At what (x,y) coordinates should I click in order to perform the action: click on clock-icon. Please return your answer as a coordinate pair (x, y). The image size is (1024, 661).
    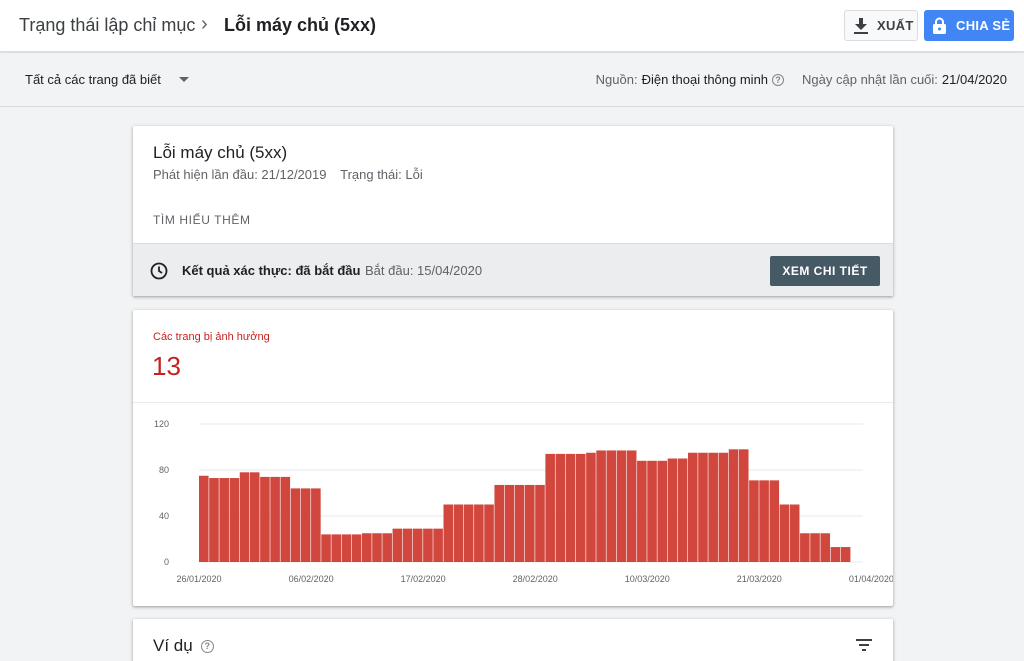
    Looking at the image, I should click on (159, 271).